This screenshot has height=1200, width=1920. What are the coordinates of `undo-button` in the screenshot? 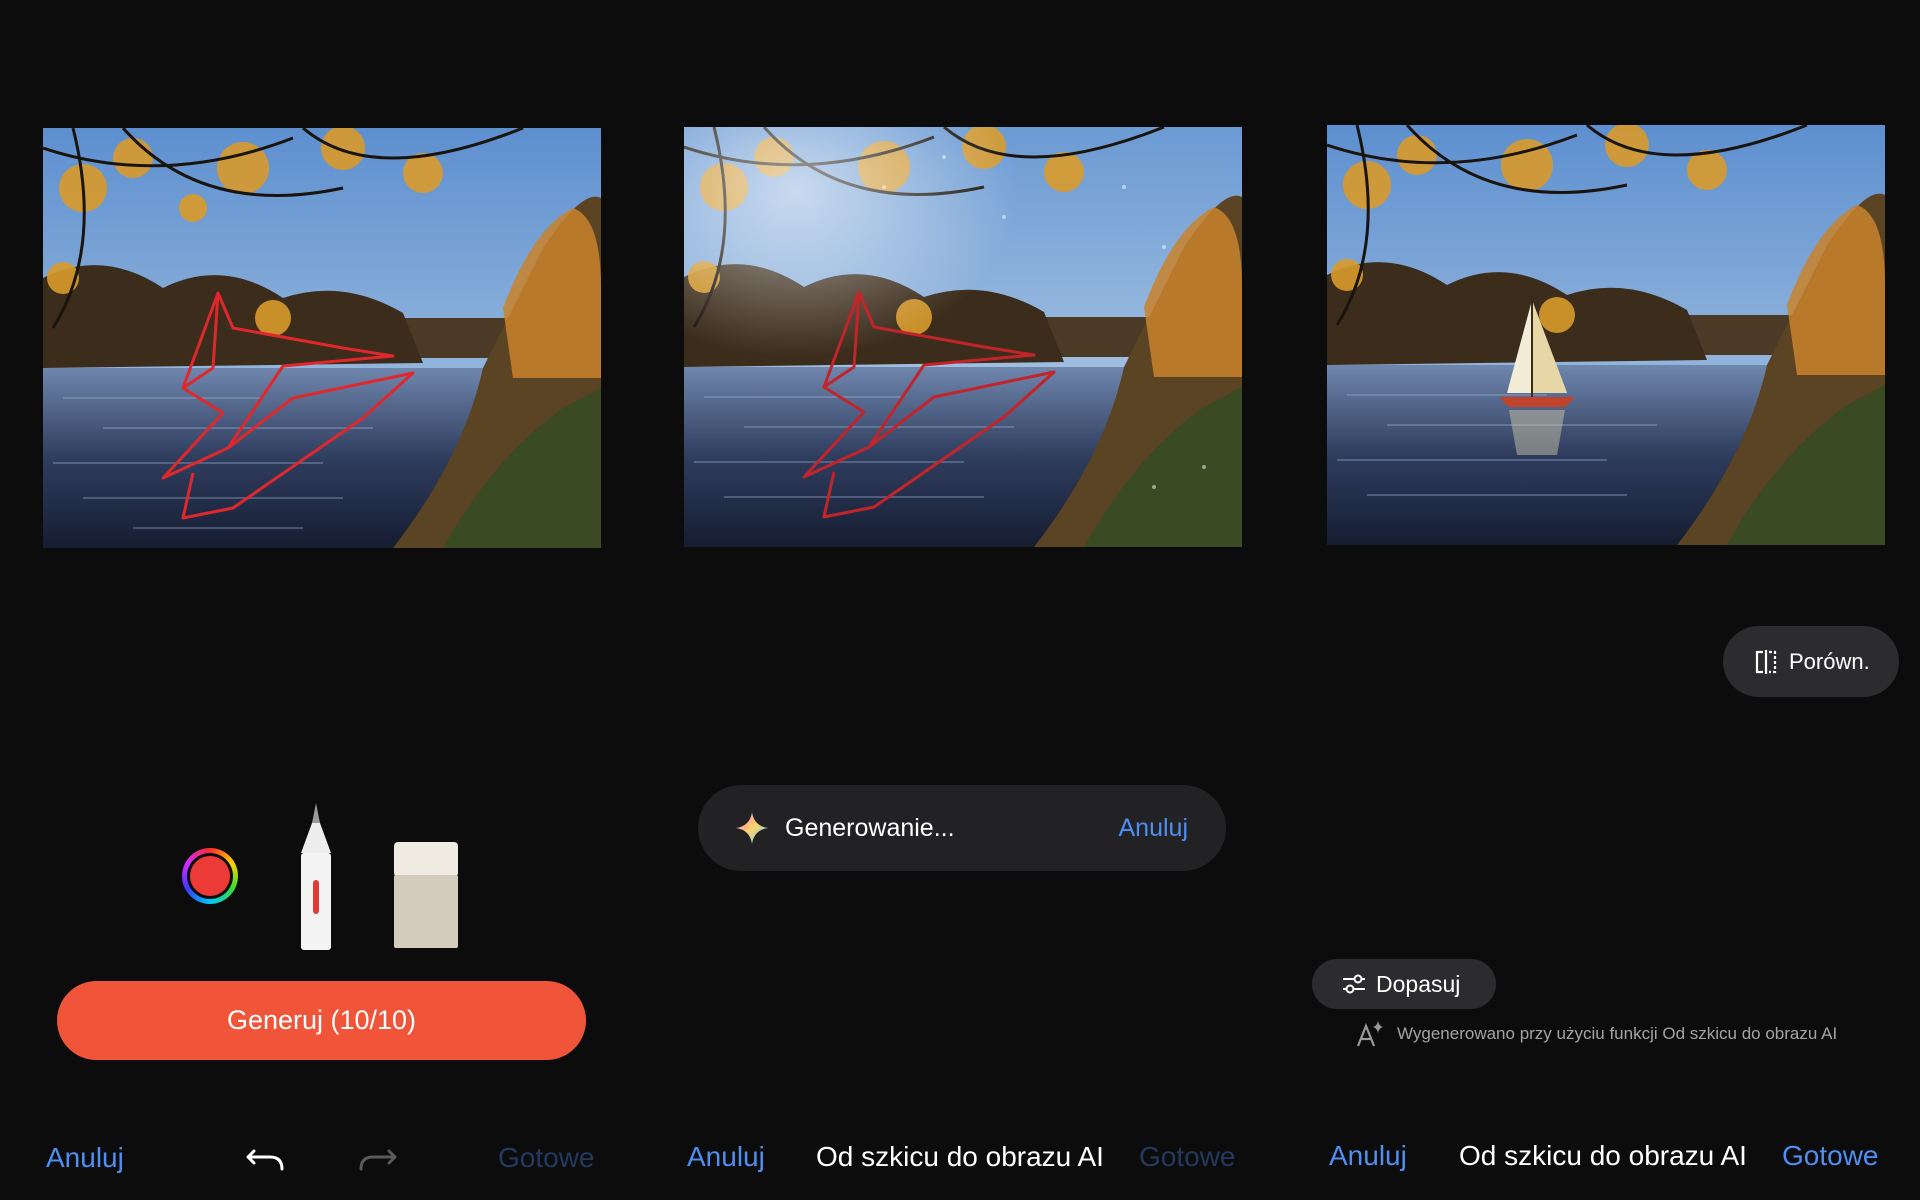 It's located at (266, 1159).